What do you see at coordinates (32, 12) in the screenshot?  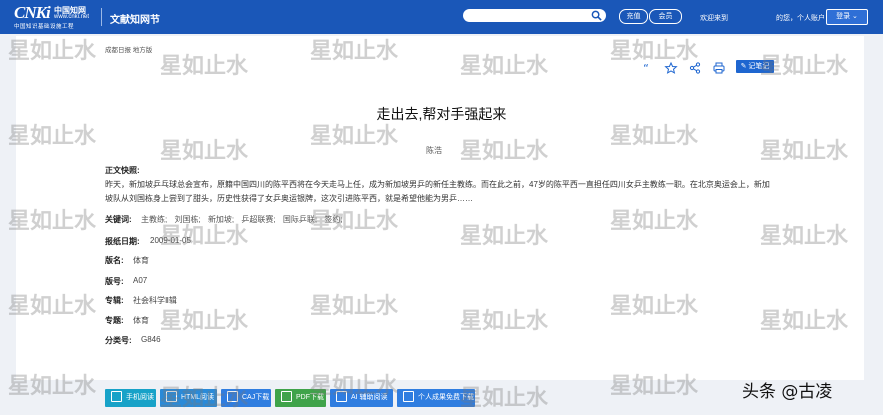 I see `logo-mark: CNKi` at bounding box center [32, 12].